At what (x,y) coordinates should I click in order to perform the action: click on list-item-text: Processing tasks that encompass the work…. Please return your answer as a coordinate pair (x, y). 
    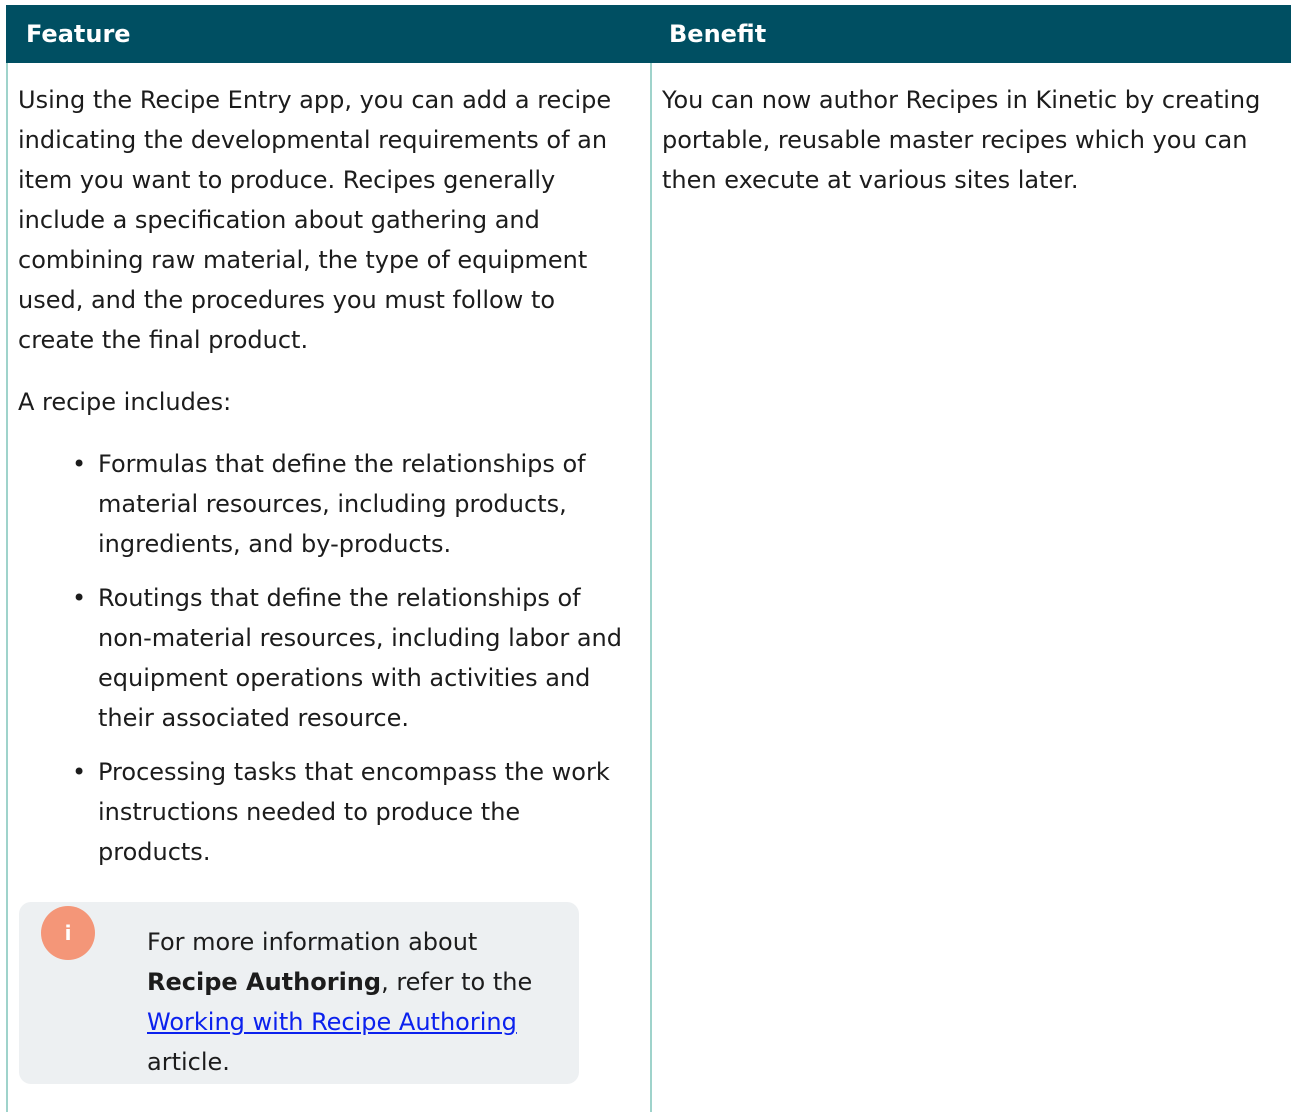
    Looking at the image, I should click on (354, 812).